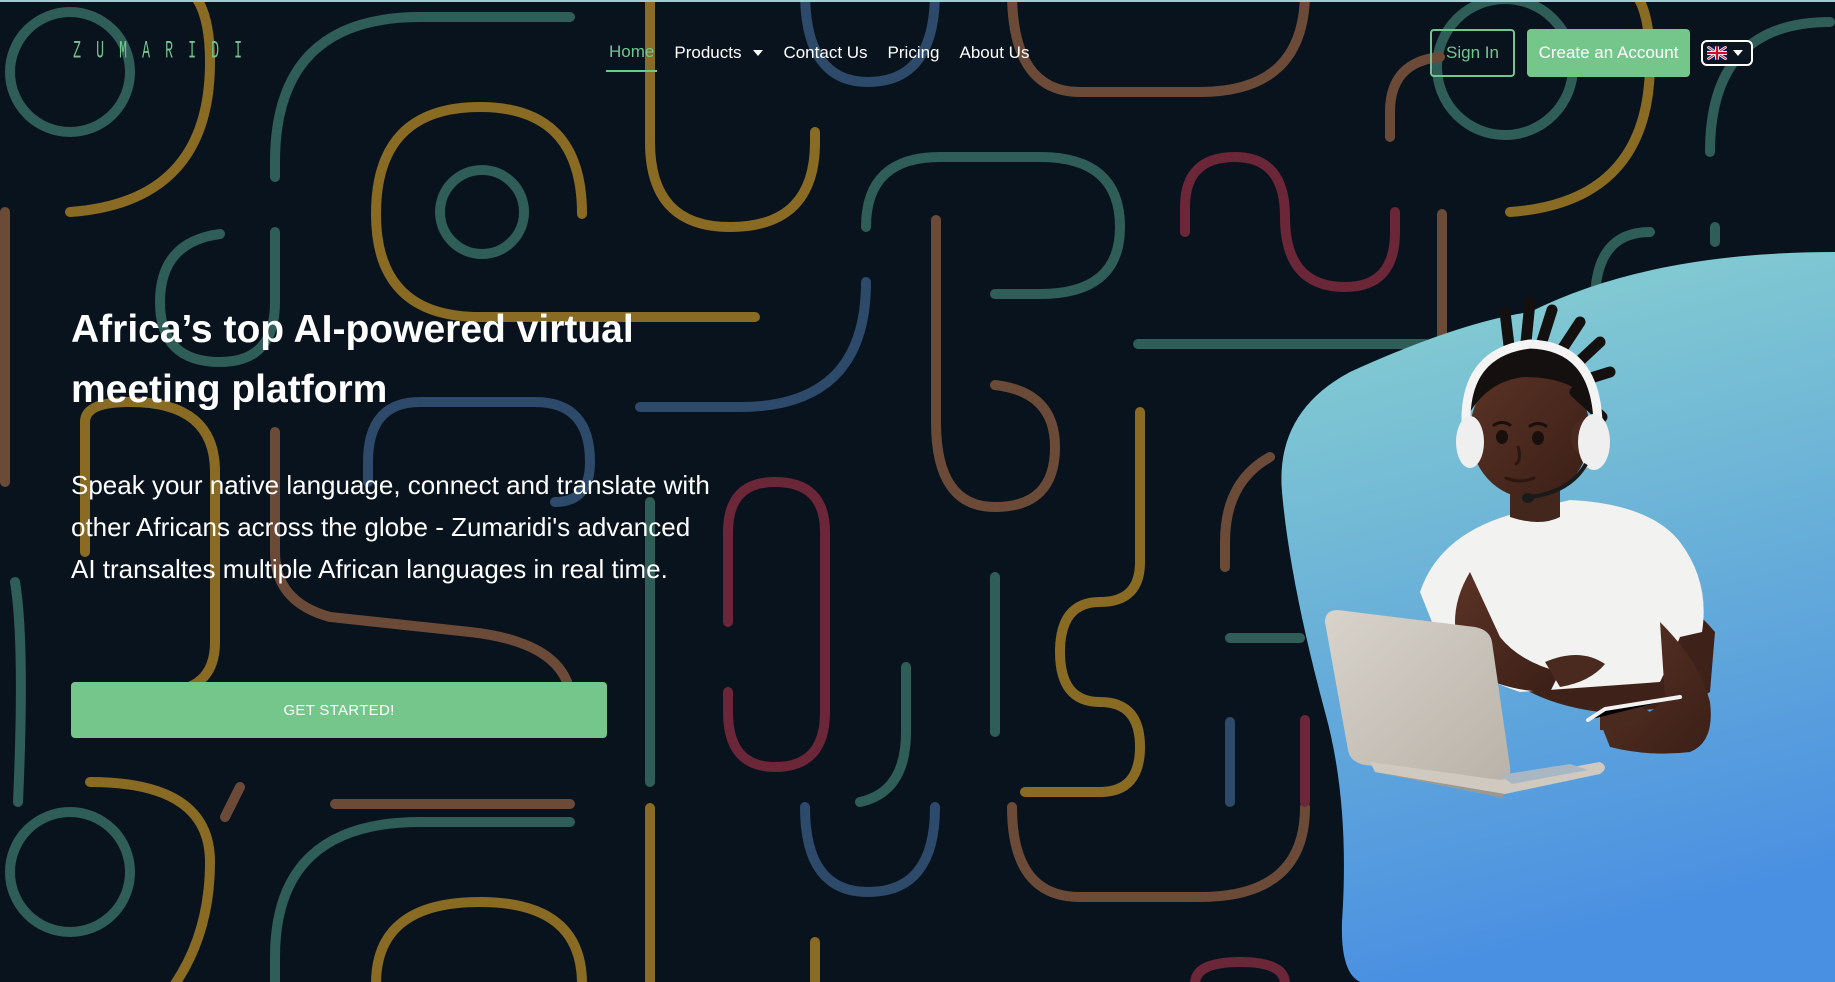 This screenshot has height=982, width=1835. What do you see at coordinates (994, 52) in the screenshot?
I see `nav-about-us-label: About Us` at bounding box center [994, 52].